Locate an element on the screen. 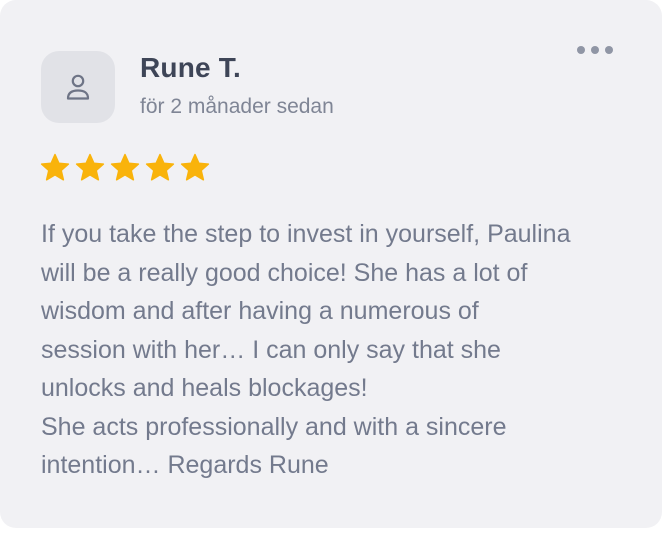 The image size is (664, 537). review-timestamp: för 2 månader sedan is located at coordinates (237, 106).